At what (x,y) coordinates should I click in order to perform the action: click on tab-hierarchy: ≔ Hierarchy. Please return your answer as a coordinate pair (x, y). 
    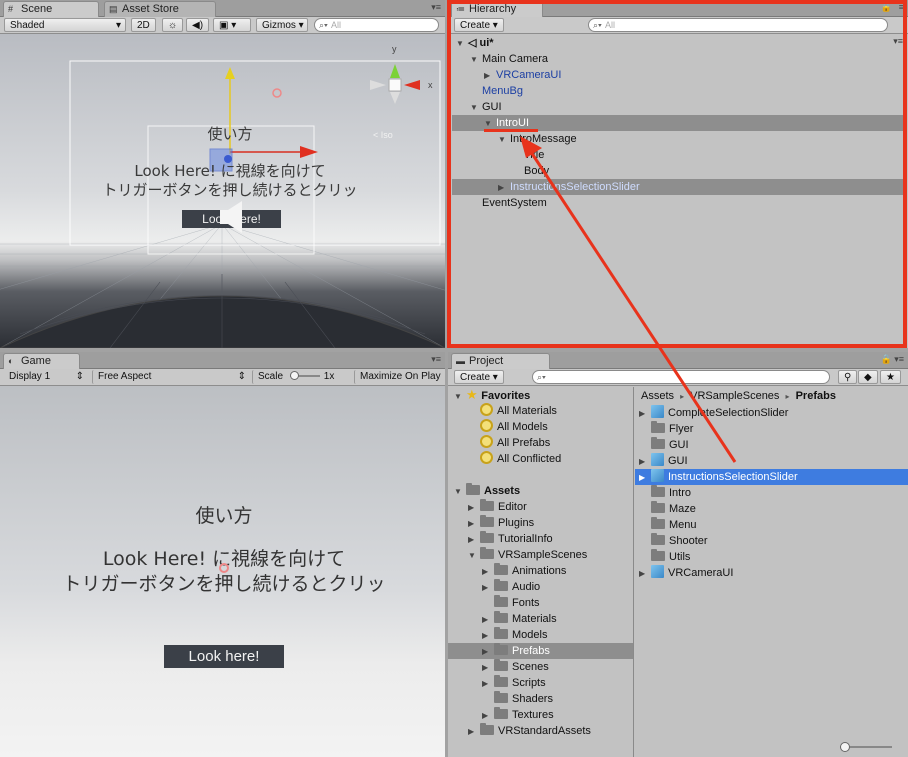
    Looking at the image, I should click on (497, 9).